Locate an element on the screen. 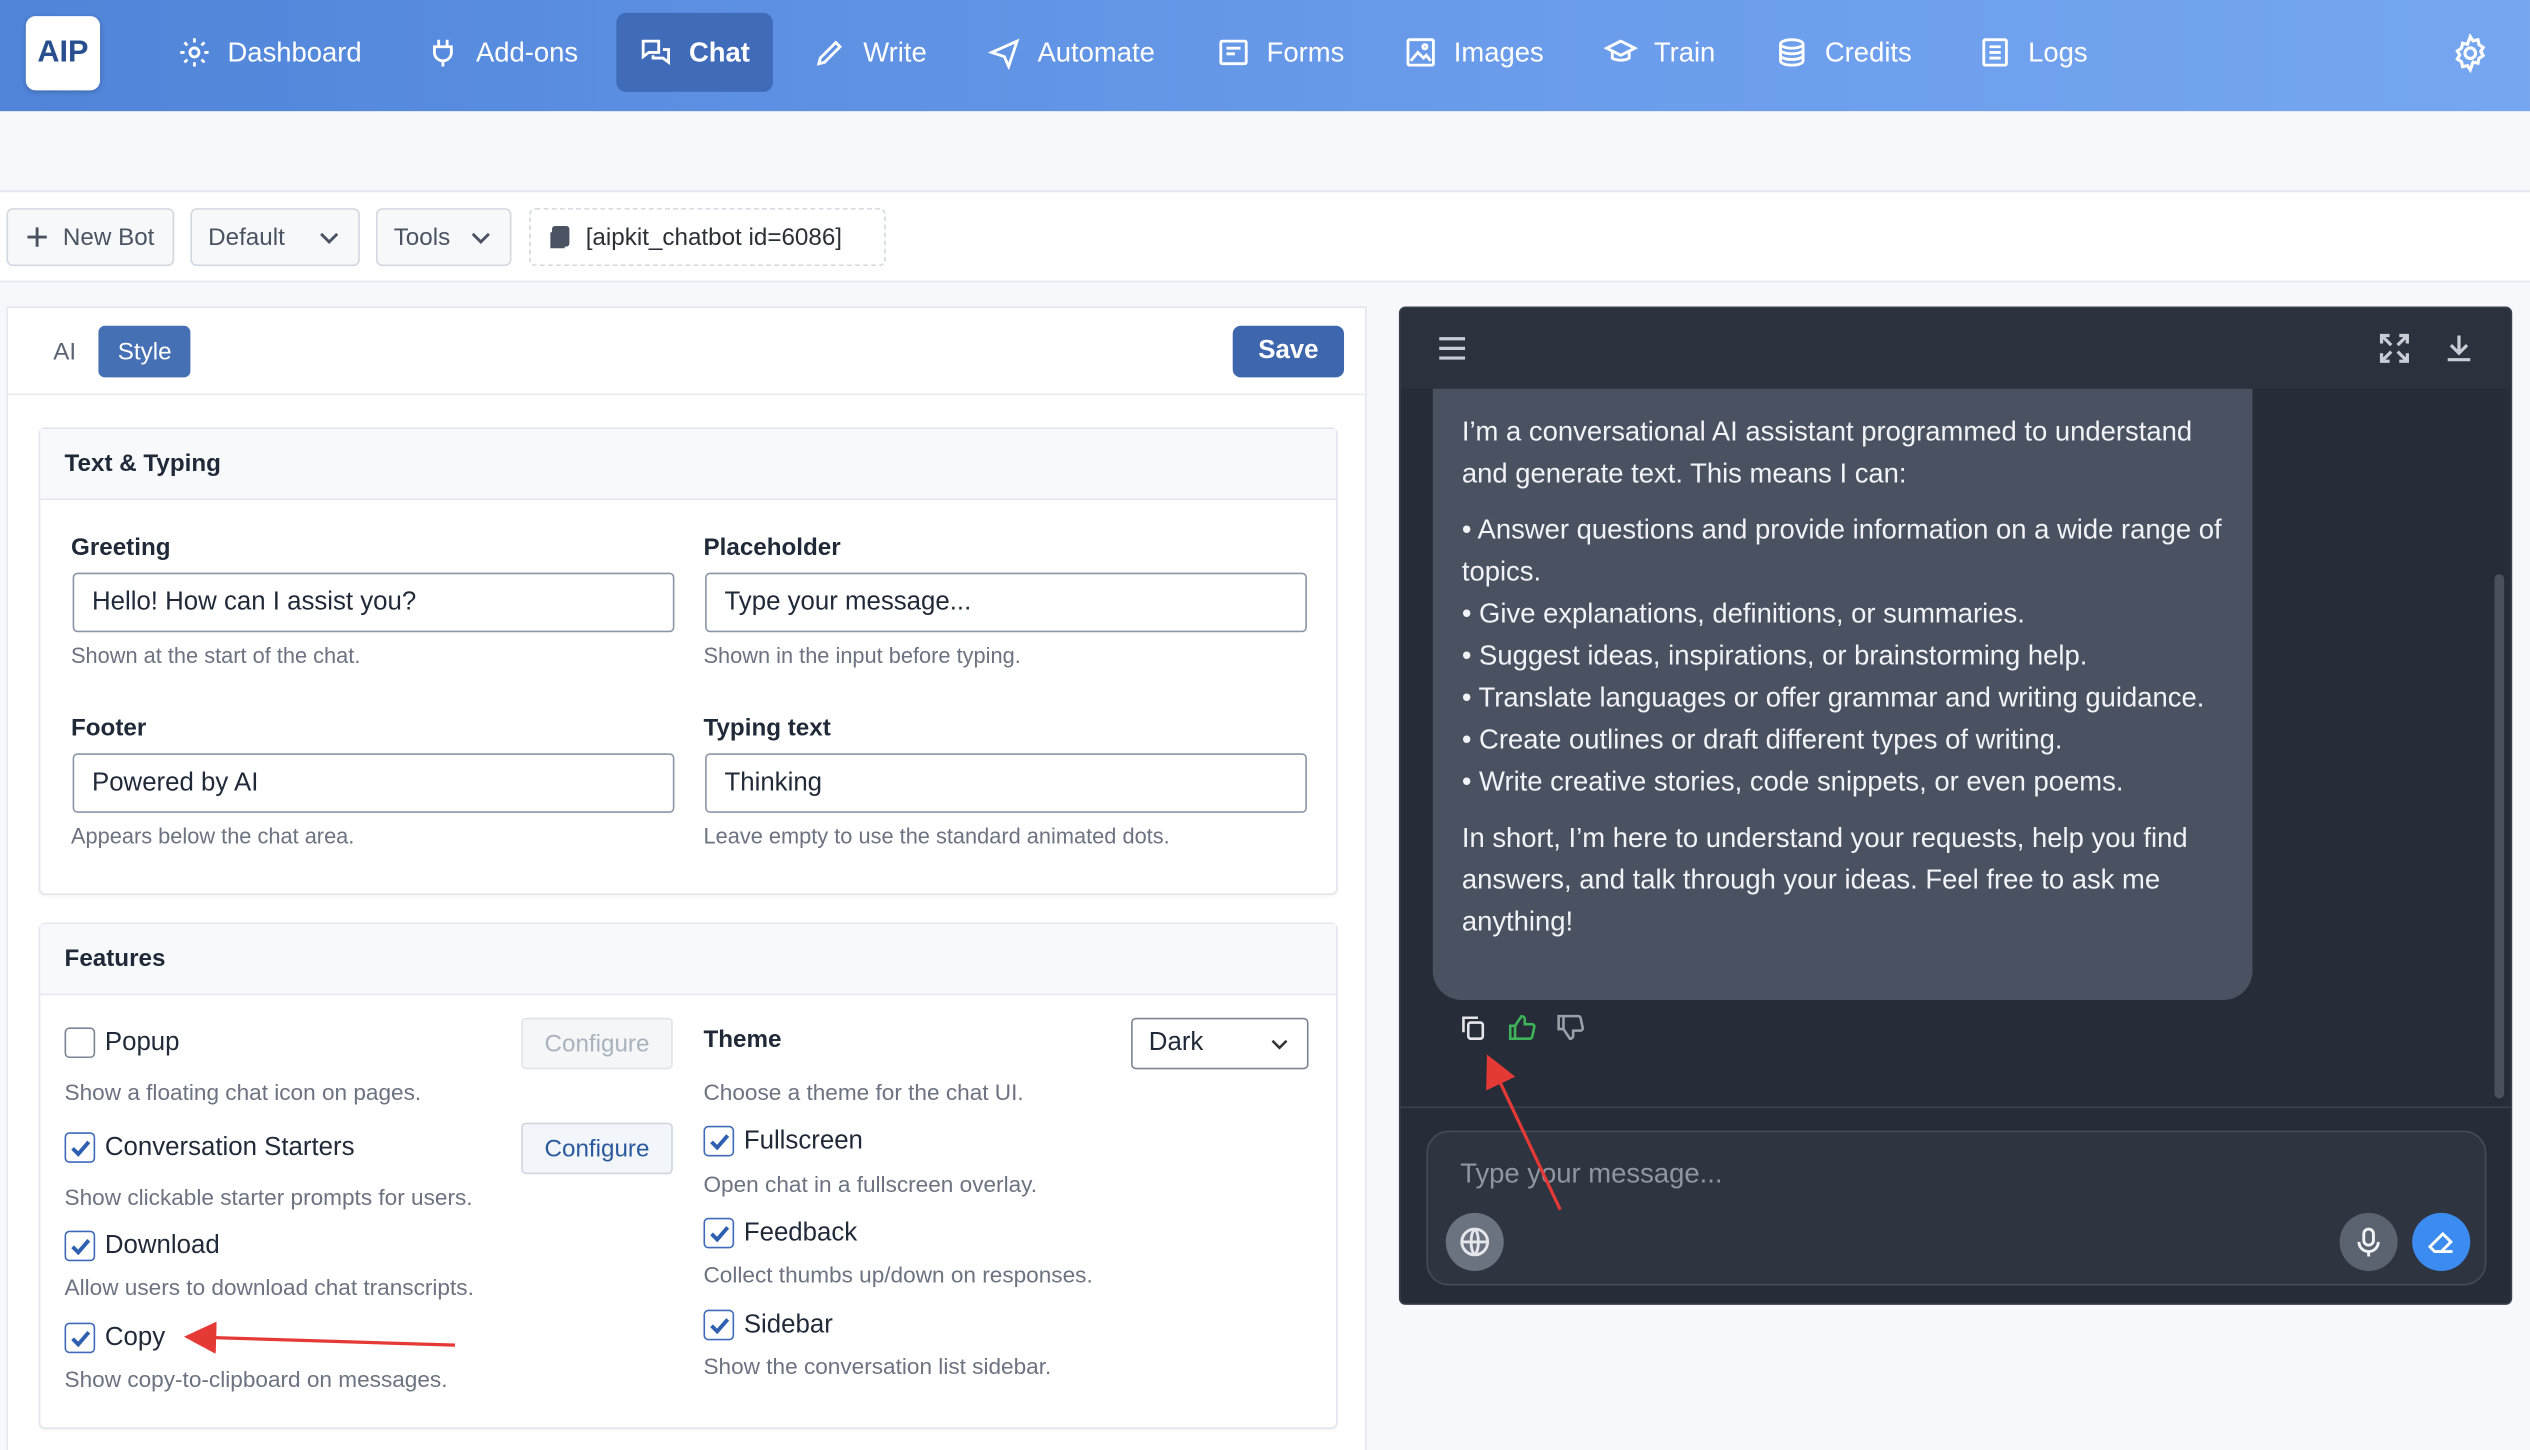  nav-forms-label: Forms is located at coordinates (1305, 51).